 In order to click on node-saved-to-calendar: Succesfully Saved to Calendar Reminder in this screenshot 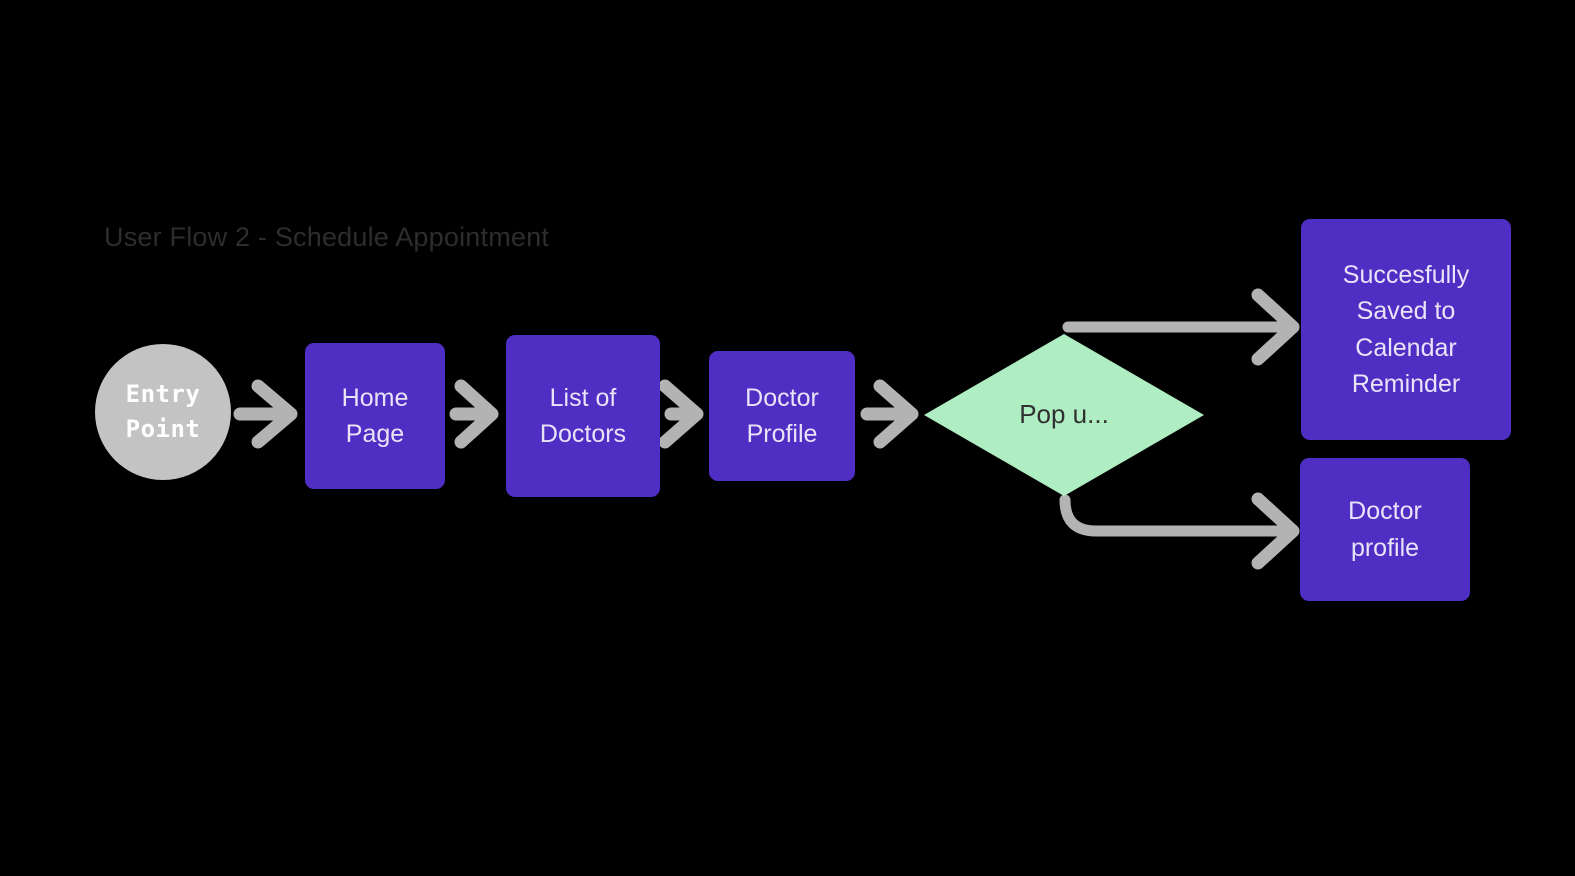, I will do `click(1406, 329)`.